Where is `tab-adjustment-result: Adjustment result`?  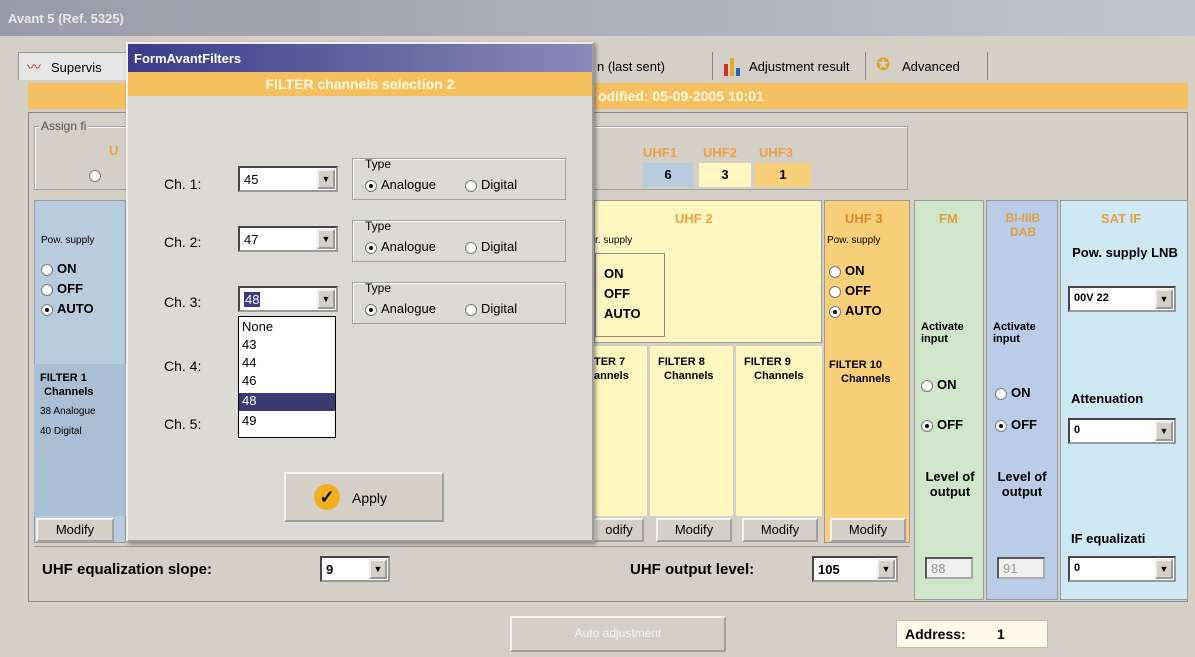 tab-adjustment-result: Adjustment result is located at coordinates (791, 66).